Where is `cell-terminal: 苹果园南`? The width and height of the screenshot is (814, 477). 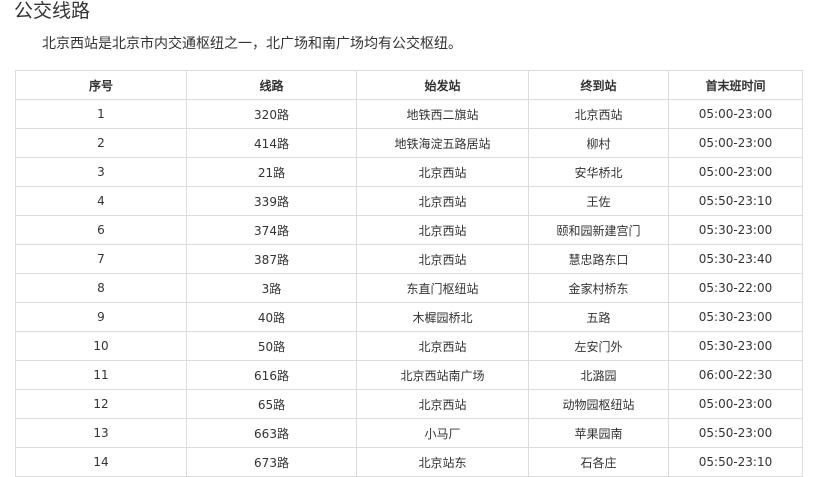 cell-terminal: 苹果园南 is located at coordinates (598, 433).